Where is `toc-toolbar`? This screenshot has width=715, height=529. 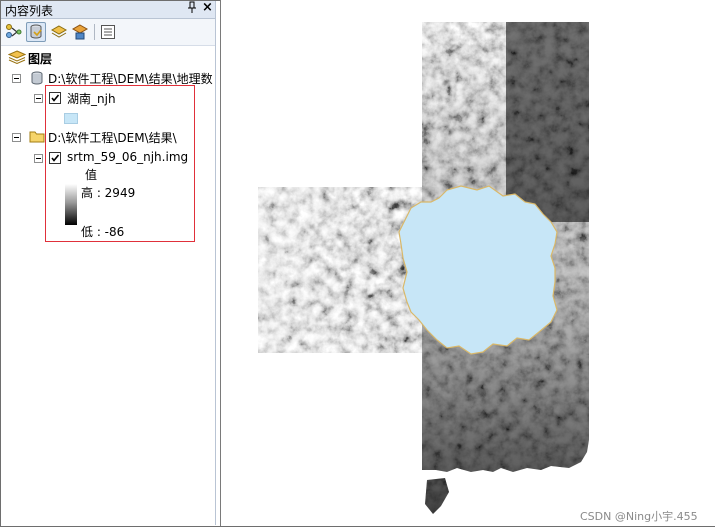 toc-toolbar is located at coordinates (108, 32).